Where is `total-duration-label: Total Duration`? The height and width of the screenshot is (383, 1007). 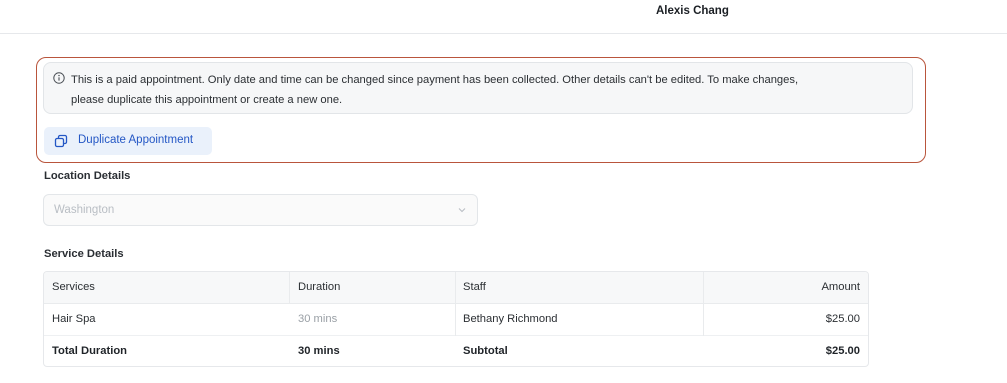 total-duration-label: Total Duration is located at coordinates (89, 351).